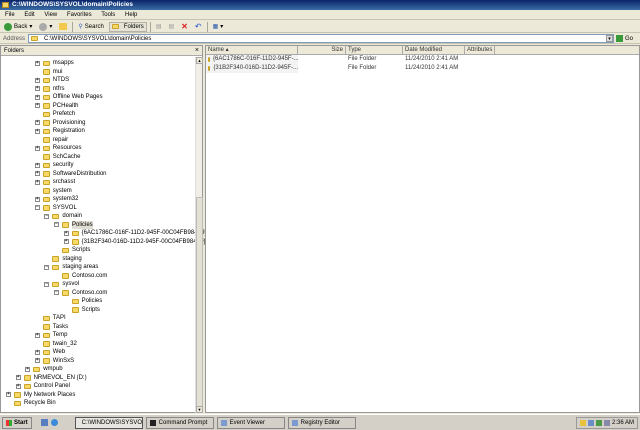  I want to click on tree-item: + NRMEVOL_EN (D:), so click(51, 378).